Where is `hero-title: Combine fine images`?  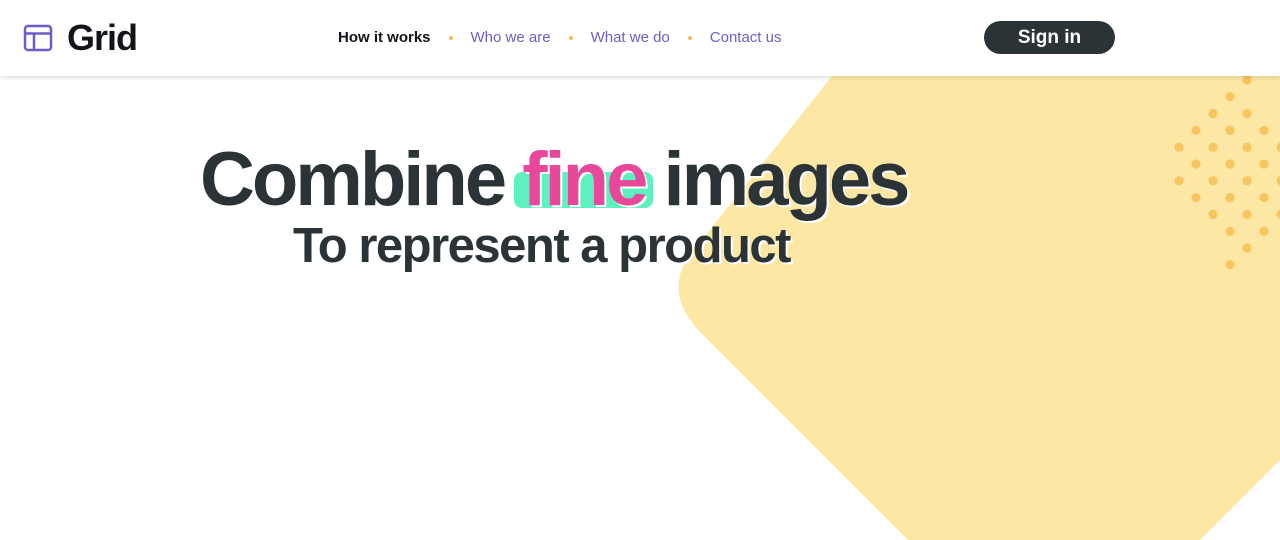
hero-title: Combine fine images is located at coordinates (570, 180).